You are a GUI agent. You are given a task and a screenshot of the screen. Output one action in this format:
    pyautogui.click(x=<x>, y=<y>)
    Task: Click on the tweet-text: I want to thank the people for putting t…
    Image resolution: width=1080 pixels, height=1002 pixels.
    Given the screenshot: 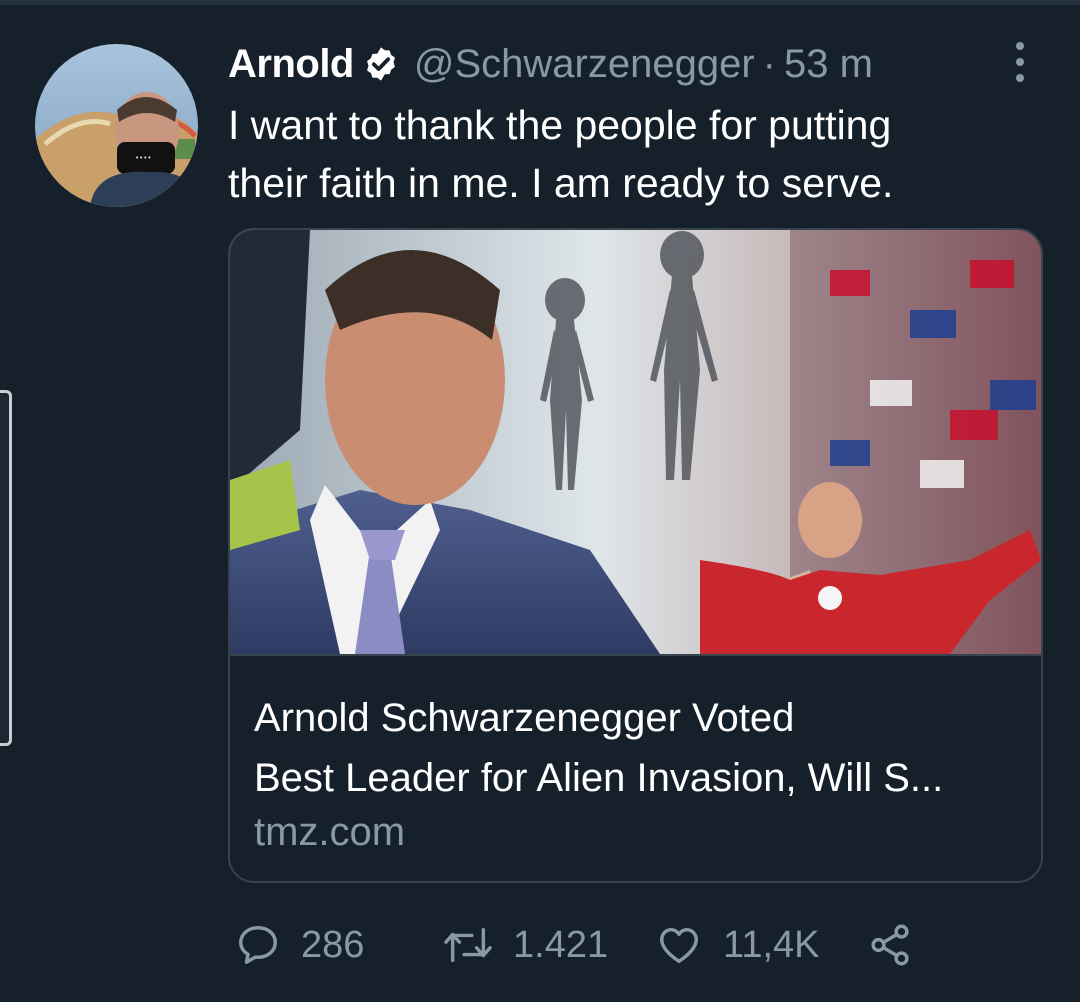 What is the action you would take?
    pyautogui.click(x=628, y=154)
    